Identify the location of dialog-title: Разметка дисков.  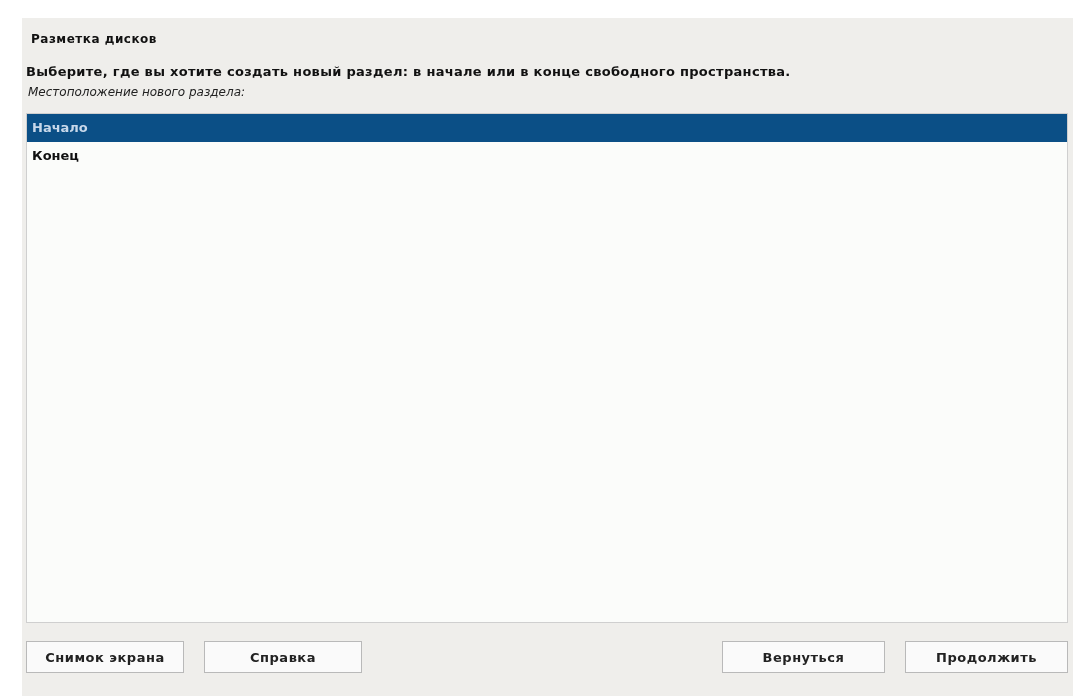
(94, 39).